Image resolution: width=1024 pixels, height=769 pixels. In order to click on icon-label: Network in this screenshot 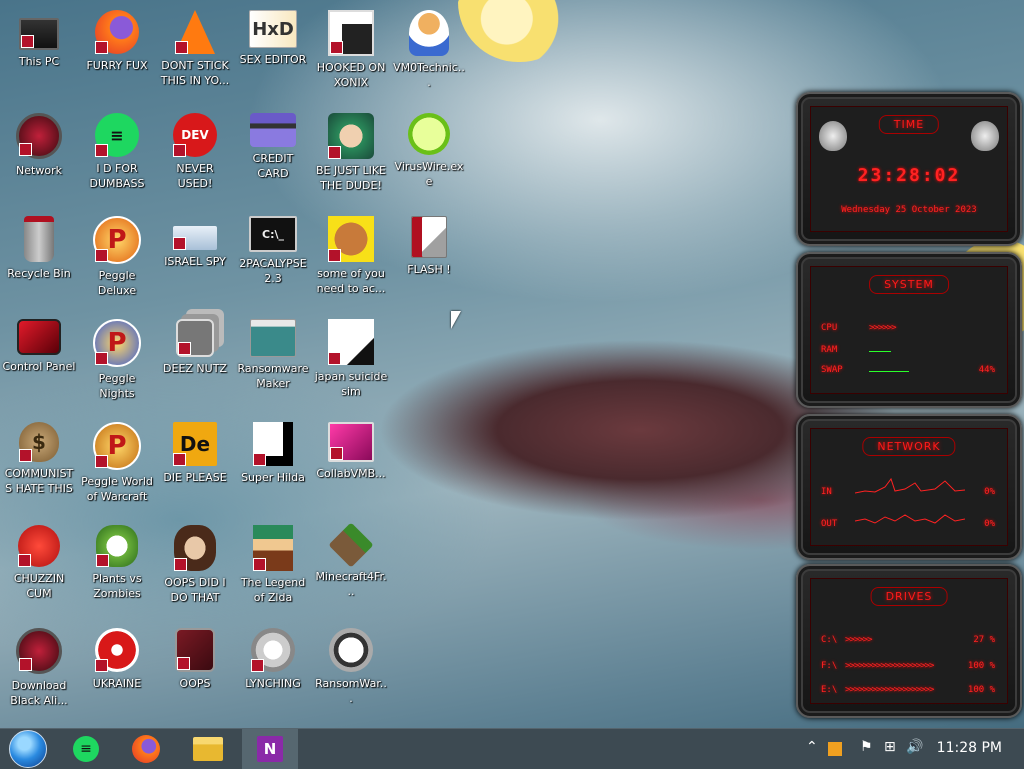, I will do `click(39, 170)`.